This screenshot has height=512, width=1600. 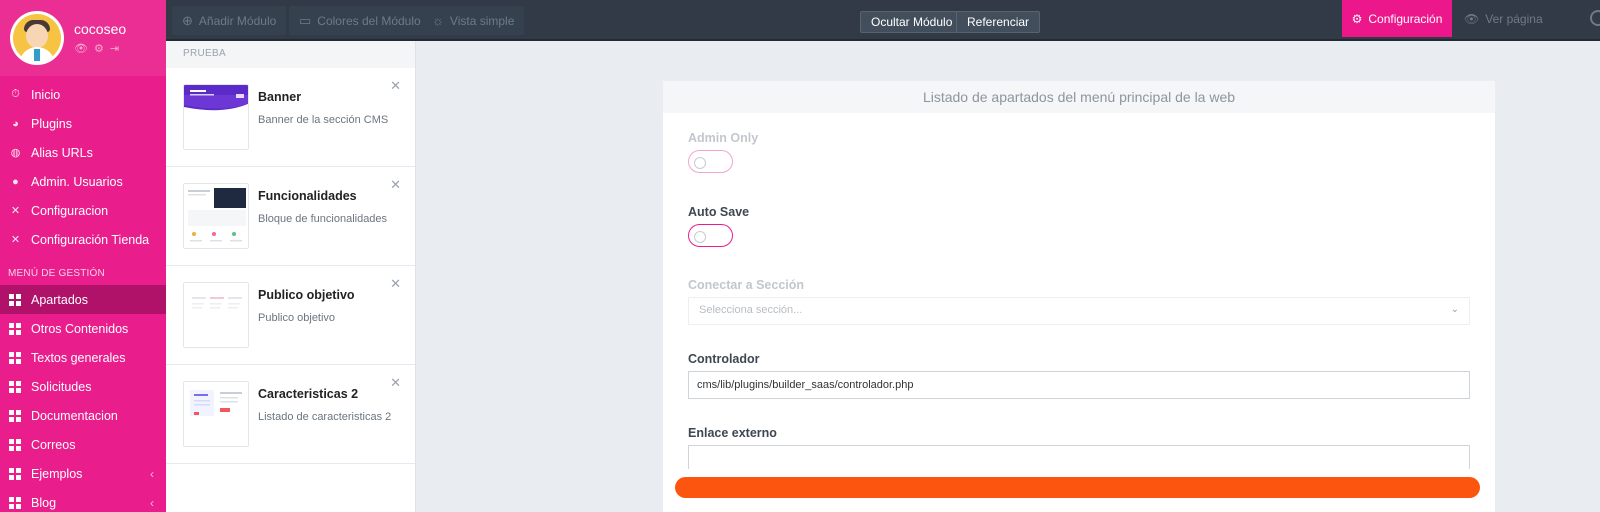 I want to click on configuration-button: ⚙ Configuración, so click(x=1397, y=18).